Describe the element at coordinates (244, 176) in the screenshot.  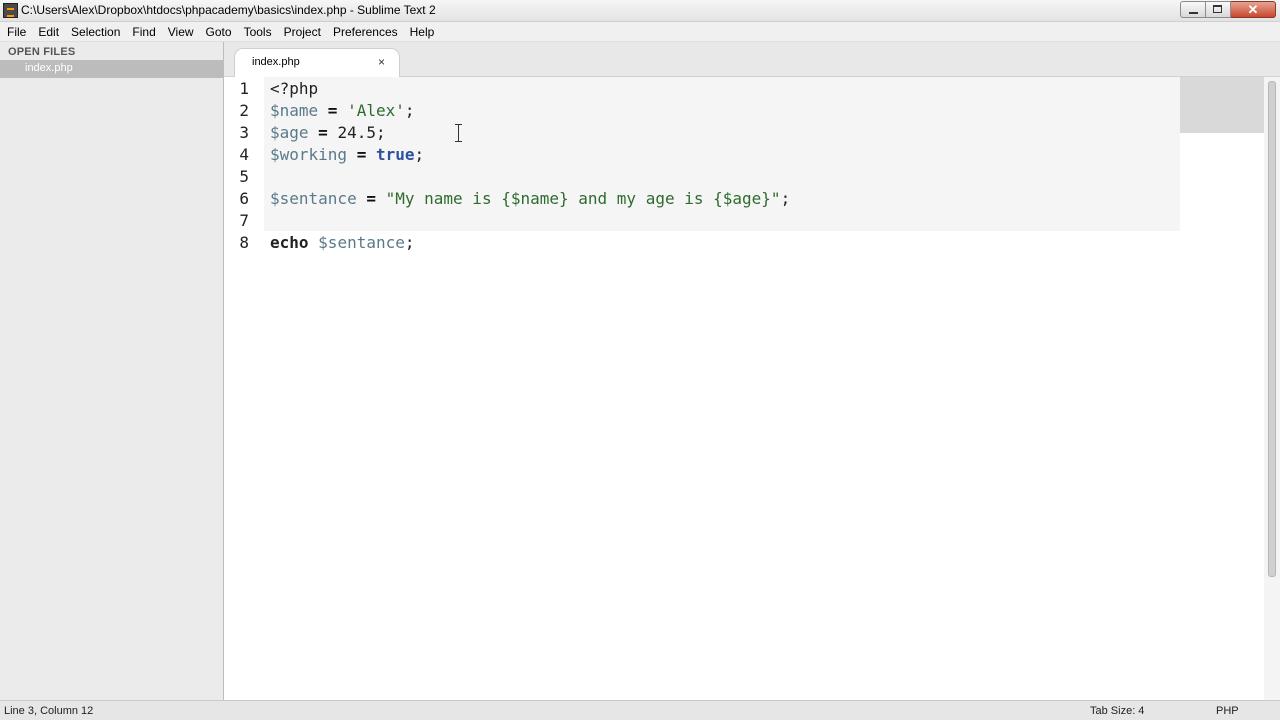
I see `line-number: 5` at that location.